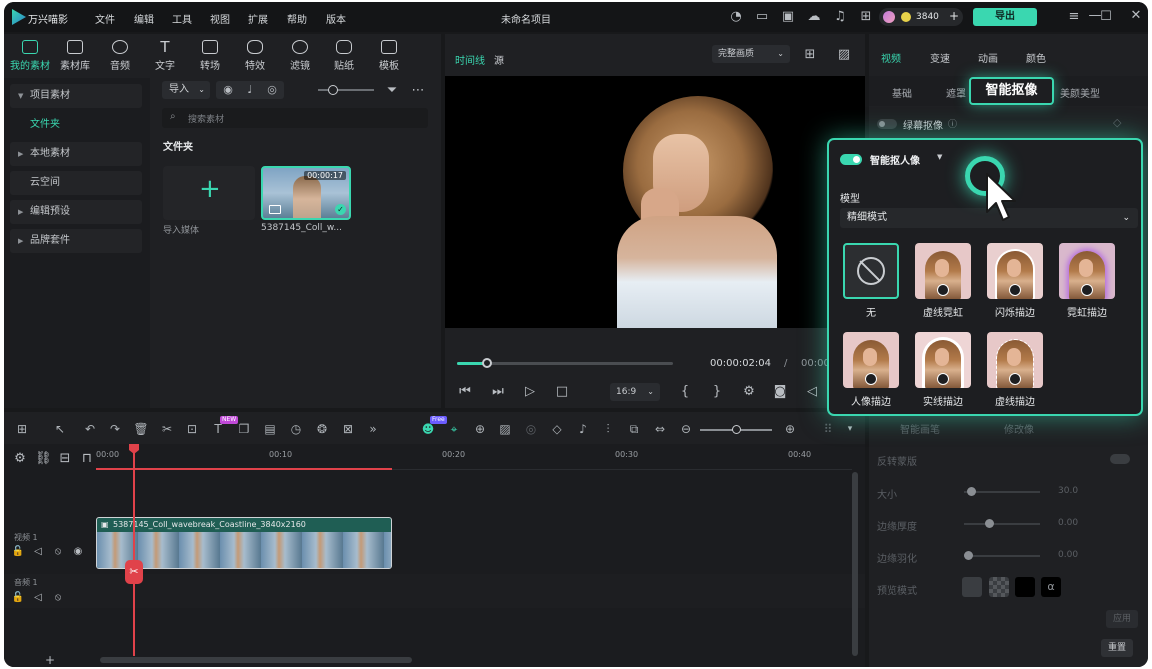 This screenshot has width=1152, height=669. What do you see at coordinates (18, 598) in the screenshot?
I see `audio-lock-icon: 🔓` at bounding box center [18, 598].